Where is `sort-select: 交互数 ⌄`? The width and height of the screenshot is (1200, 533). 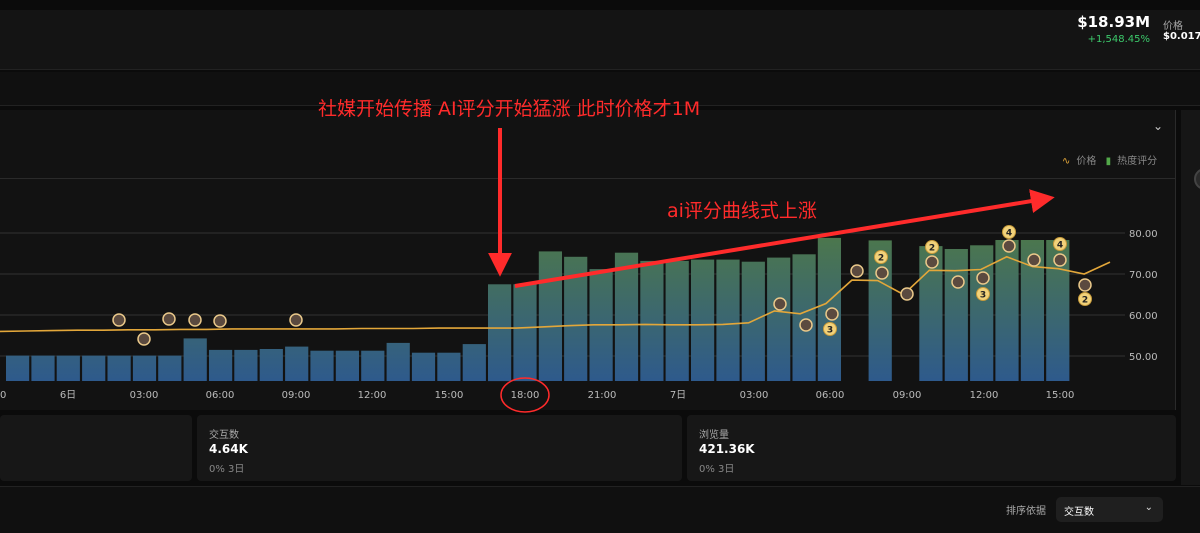
sort-select: 交互数 ⌄ is located at coordinates (1109, 509).